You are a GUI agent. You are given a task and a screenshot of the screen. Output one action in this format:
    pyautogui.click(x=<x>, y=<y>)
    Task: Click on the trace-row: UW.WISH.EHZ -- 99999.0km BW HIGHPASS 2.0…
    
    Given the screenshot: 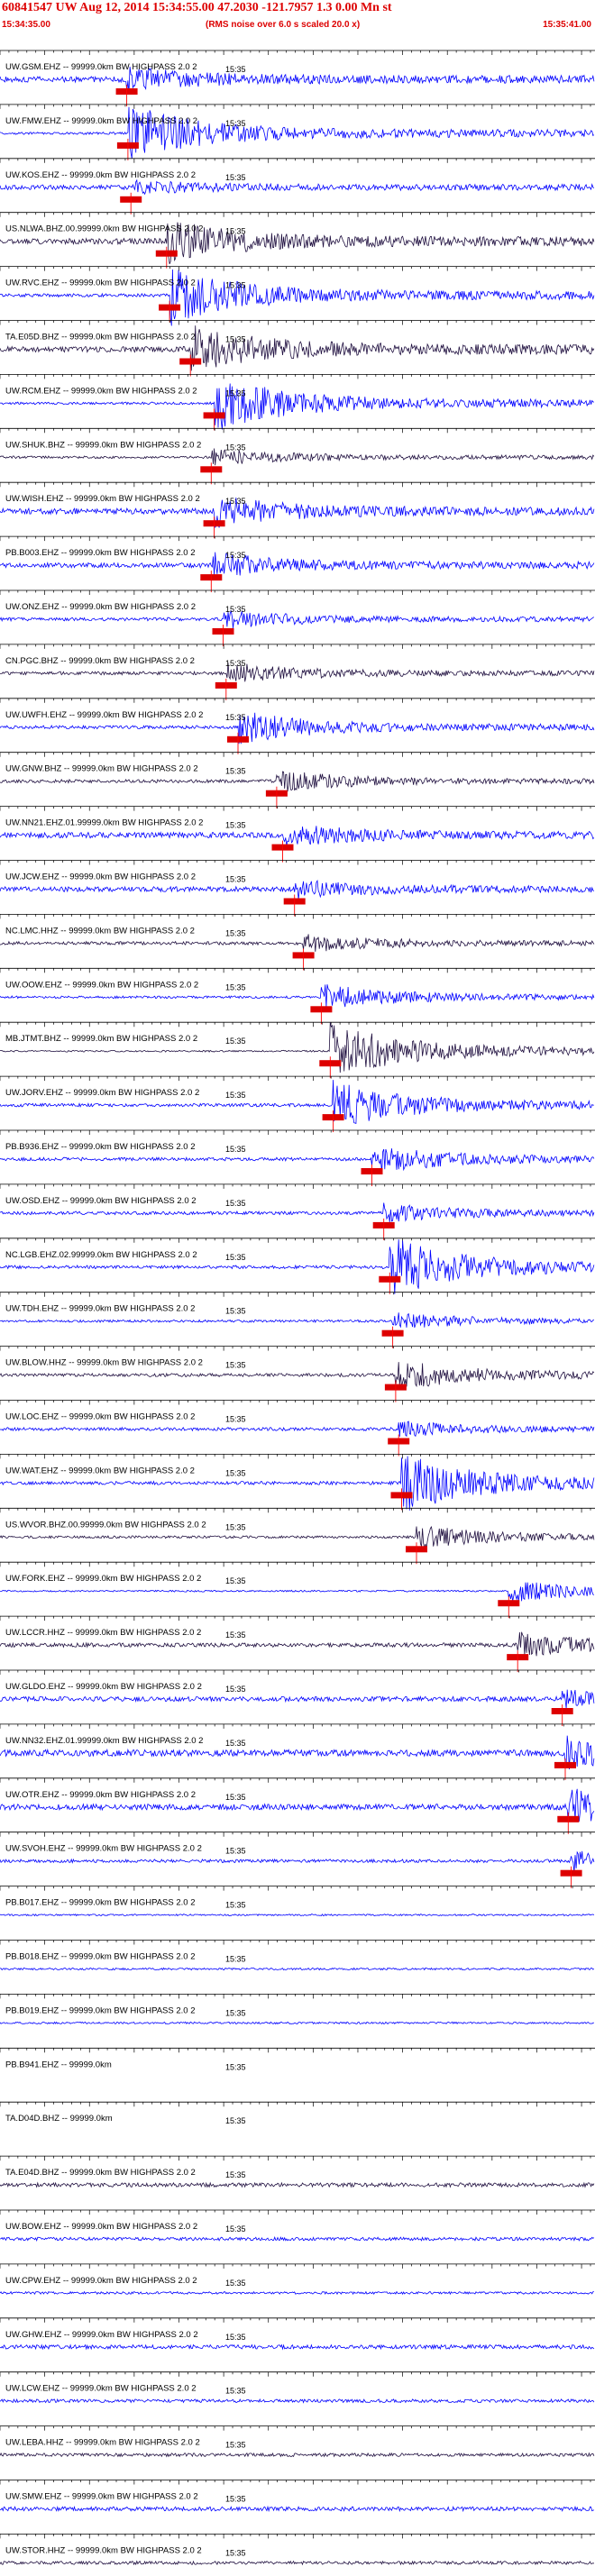 What is the action you would take?
    pyautogui.click(x=297, y=510)
    